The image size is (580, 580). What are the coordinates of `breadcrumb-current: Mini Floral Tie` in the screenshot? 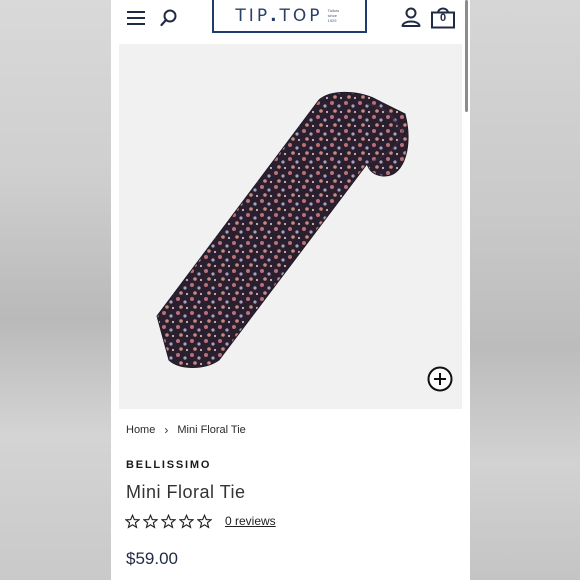 It's located at (211, 430).